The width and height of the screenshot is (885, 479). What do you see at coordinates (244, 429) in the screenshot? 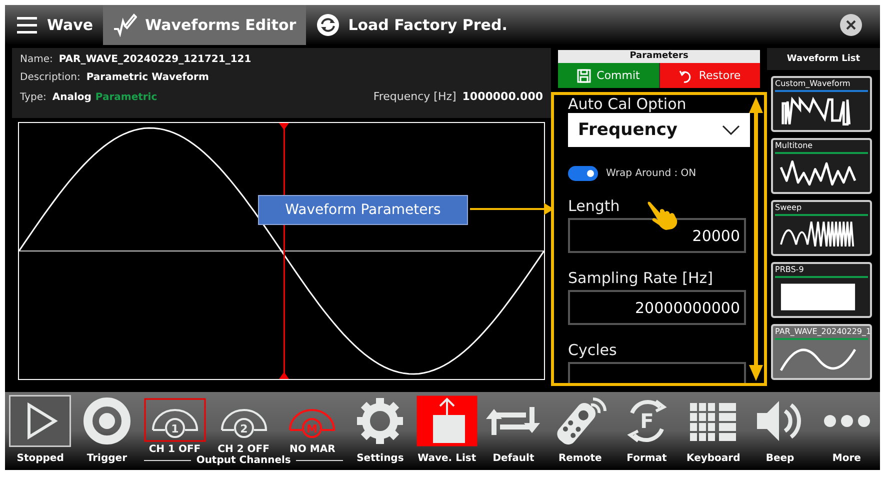
I see `channel-number: 2` at bounding box center [244, 429].